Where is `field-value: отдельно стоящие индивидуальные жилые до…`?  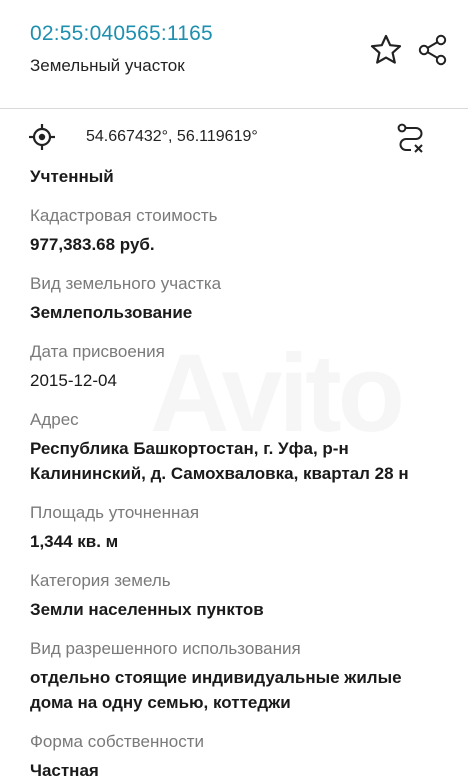 field-value: отдельно стоящие индивидуальные жилые до… is located at coordinates (216, 690).